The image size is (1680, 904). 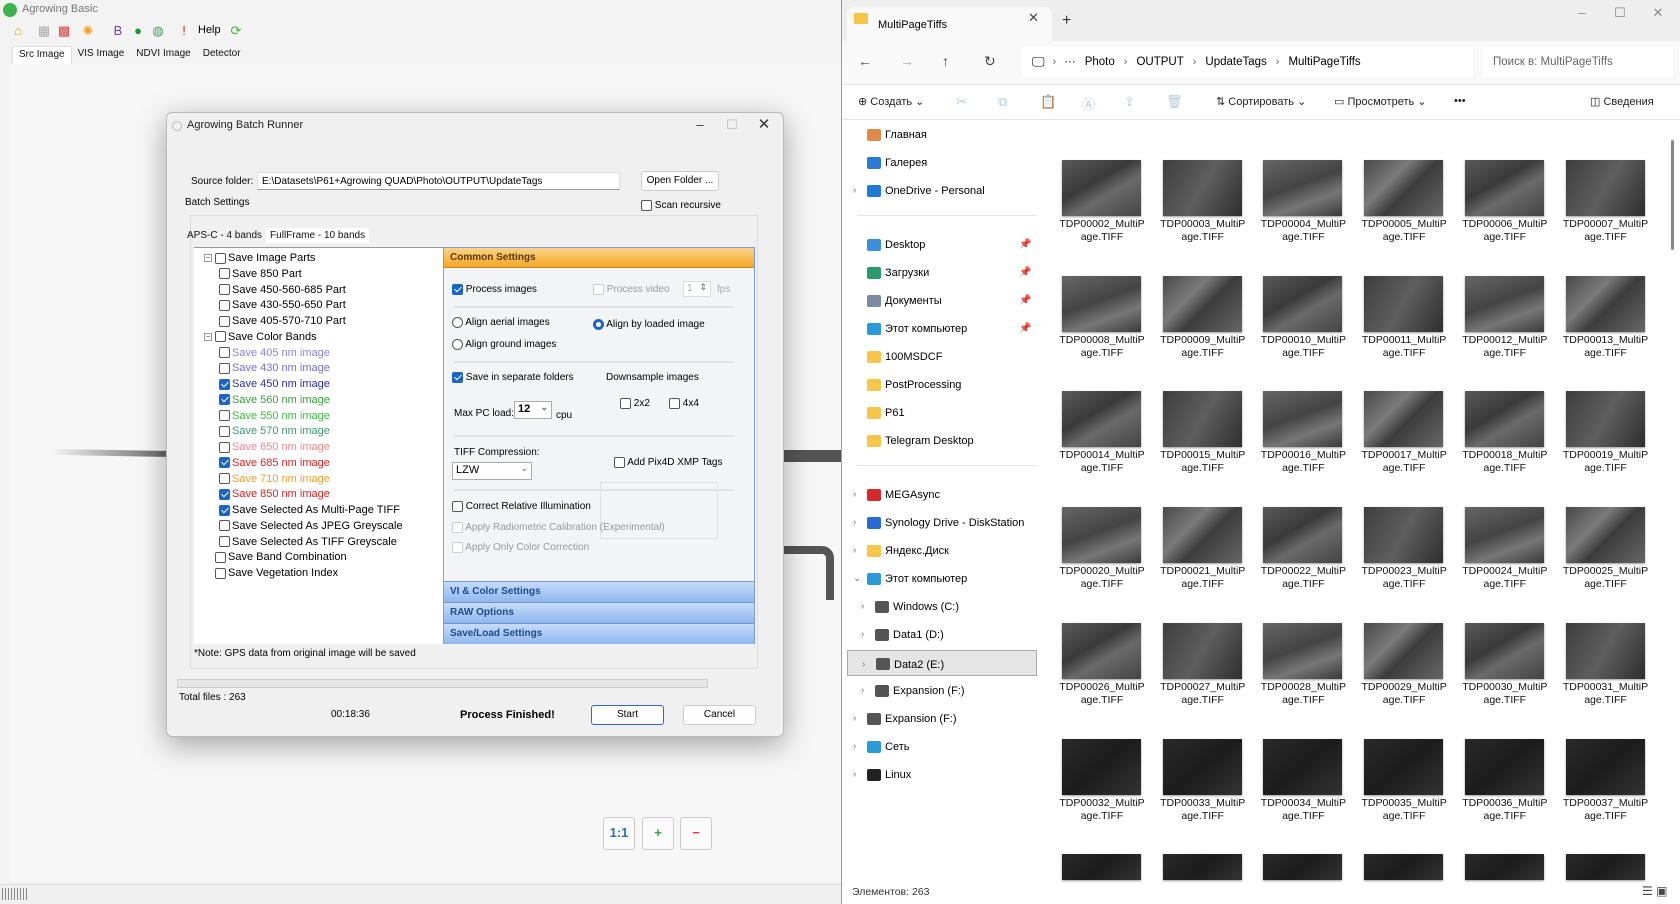 What do you see at coordinates (949, 24) in the screenshot?
I see `explorer-tab: MultiPageTiffs` at bounding box center [949, 24].